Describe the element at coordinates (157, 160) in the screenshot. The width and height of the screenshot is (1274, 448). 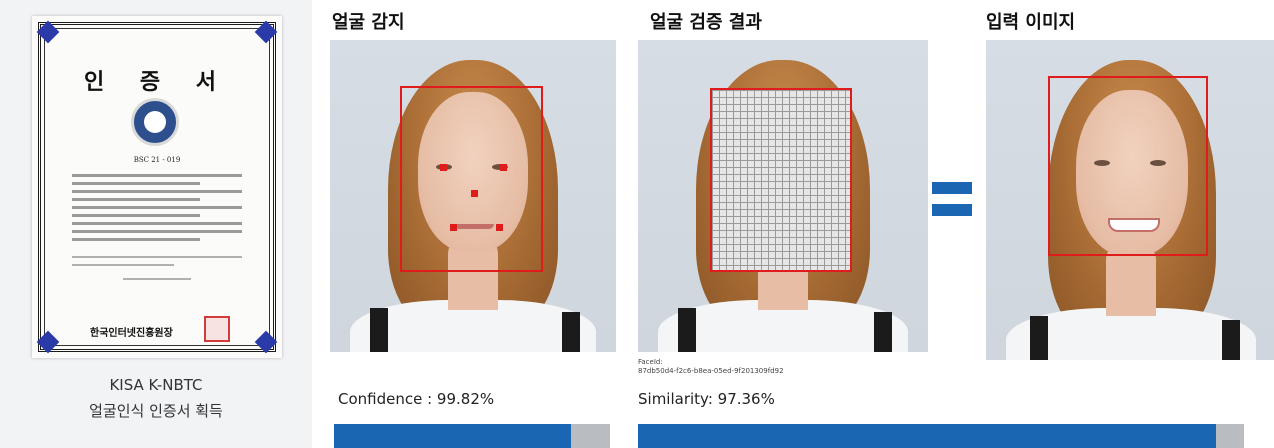
I see `certificate-number: BSC 21 - 019` at that location.